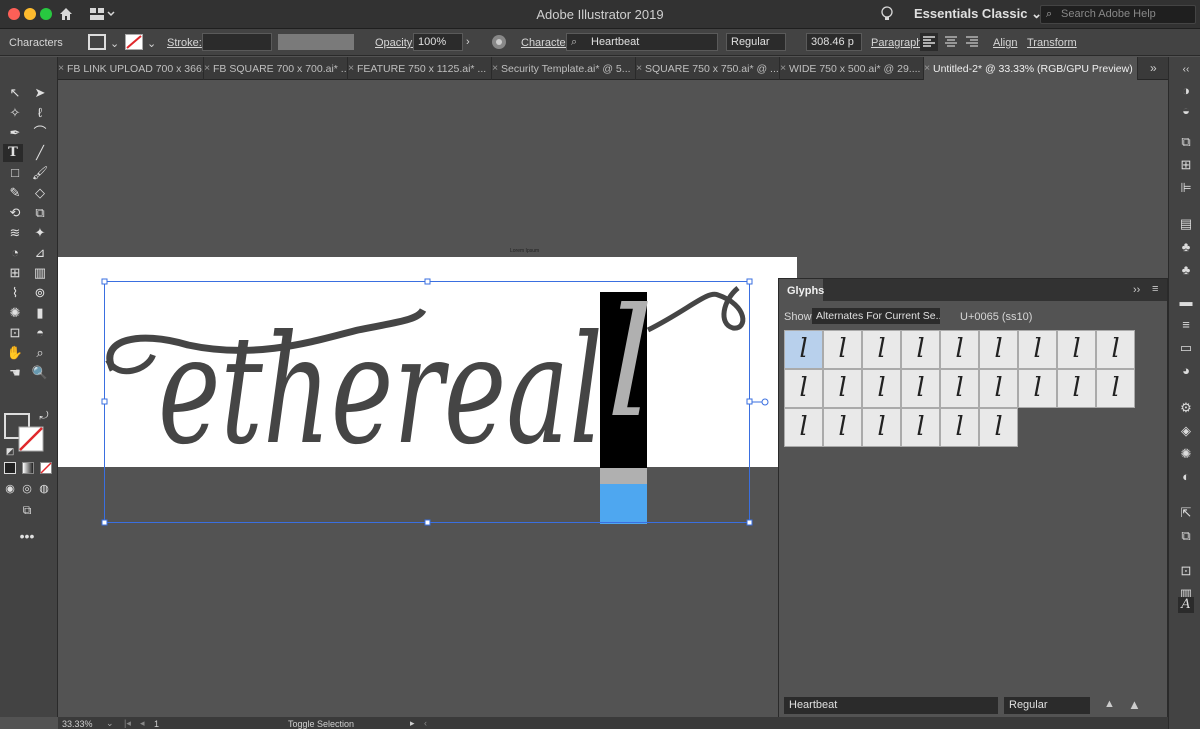 The width and height of the screenshot is (1200, 729). What do you see at coordinates (1047, 705) in the screenshot?
I see `glyph-font-style-field: Regular` at bounding box center [1047, 705].